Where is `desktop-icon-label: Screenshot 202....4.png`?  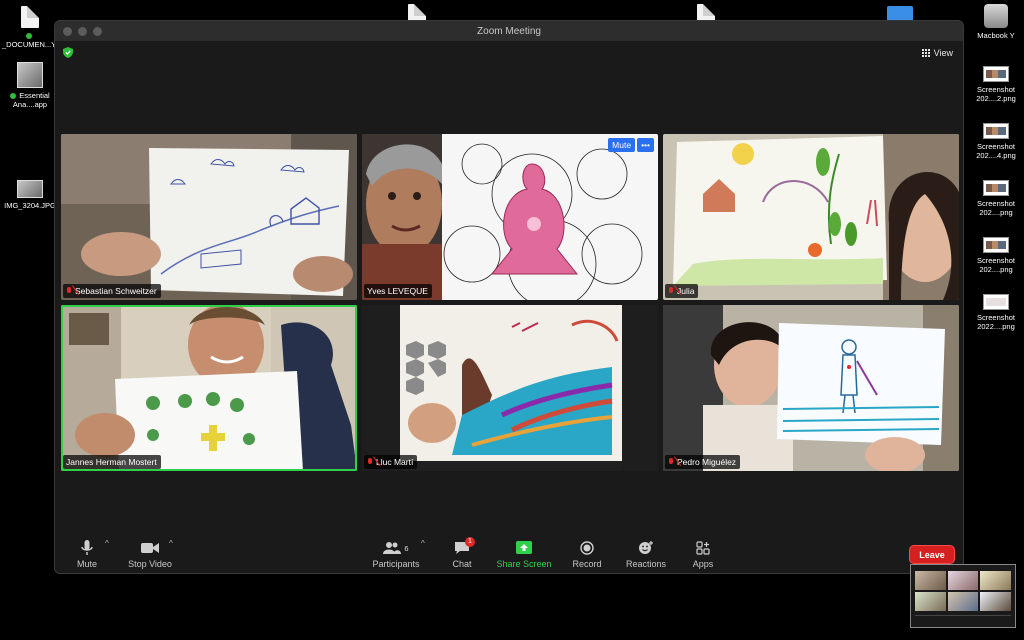
desktop-icon-label: Screenshot 202....4.png is located at coordinates (996, 151).